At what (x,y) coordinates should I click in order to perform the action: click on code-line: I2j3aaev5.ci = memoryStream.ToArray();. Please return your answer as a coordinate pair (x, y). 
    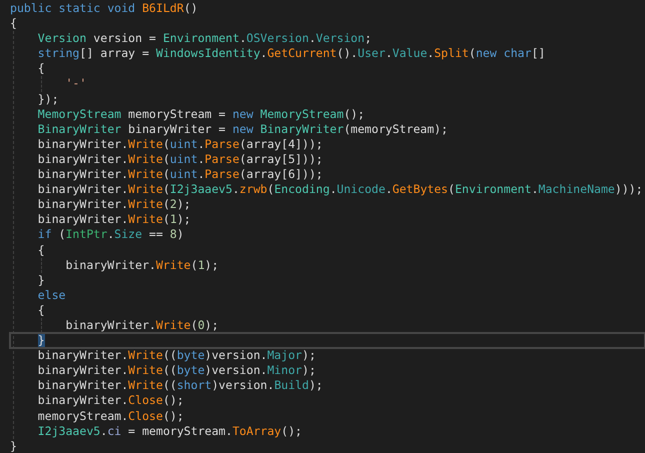
    Looking at the image, I should click on (170, 431).